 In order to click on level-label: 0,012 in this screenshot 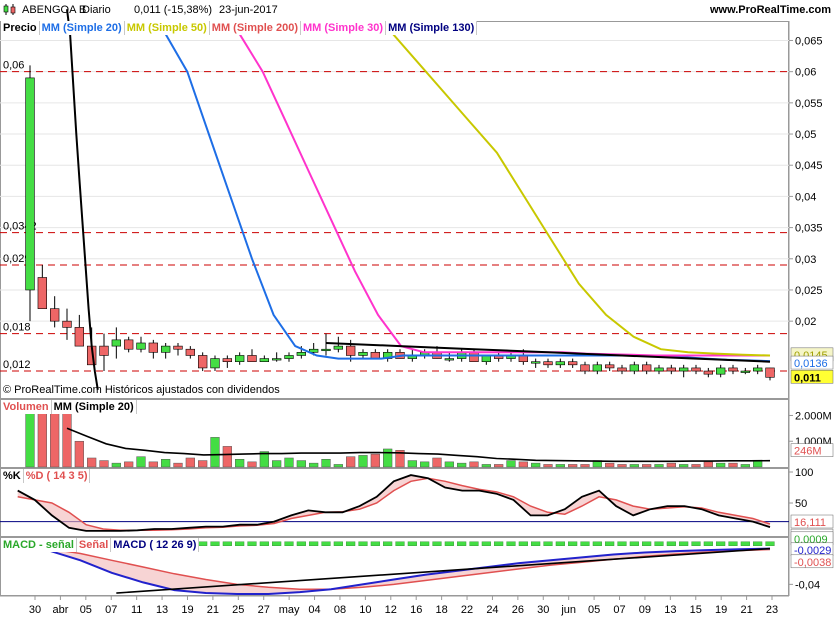, I will do `click(17, 365)`.